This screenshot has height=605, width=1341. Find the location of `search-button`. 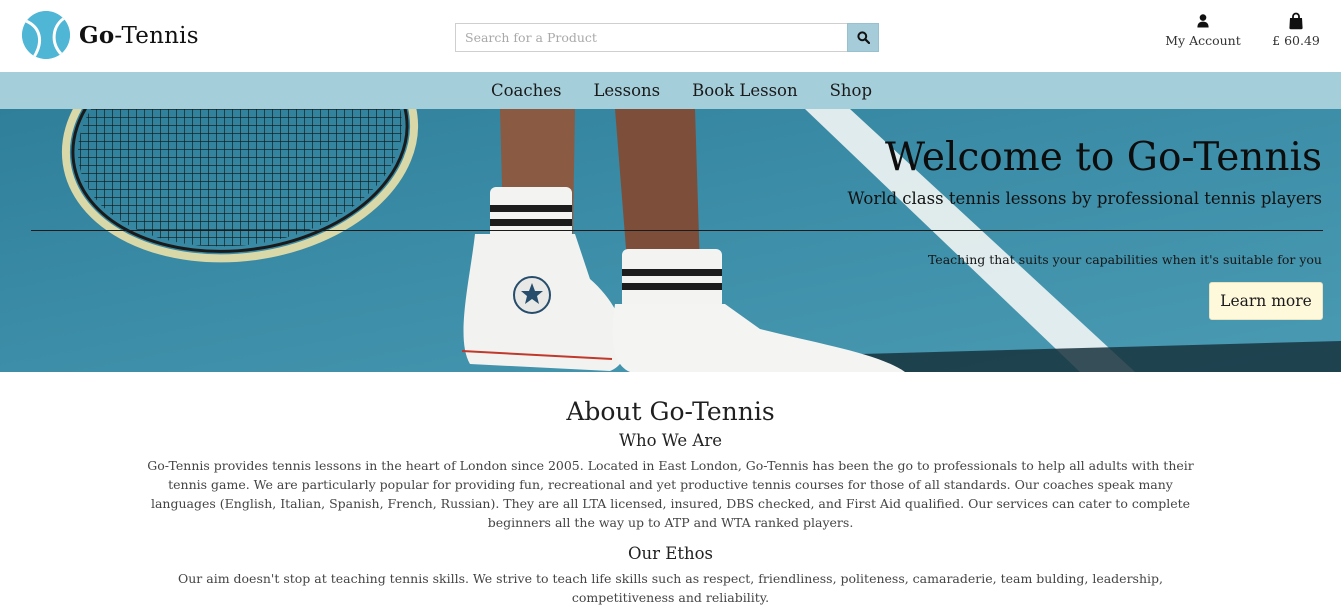

search-button is located at coordinates (863, 37).